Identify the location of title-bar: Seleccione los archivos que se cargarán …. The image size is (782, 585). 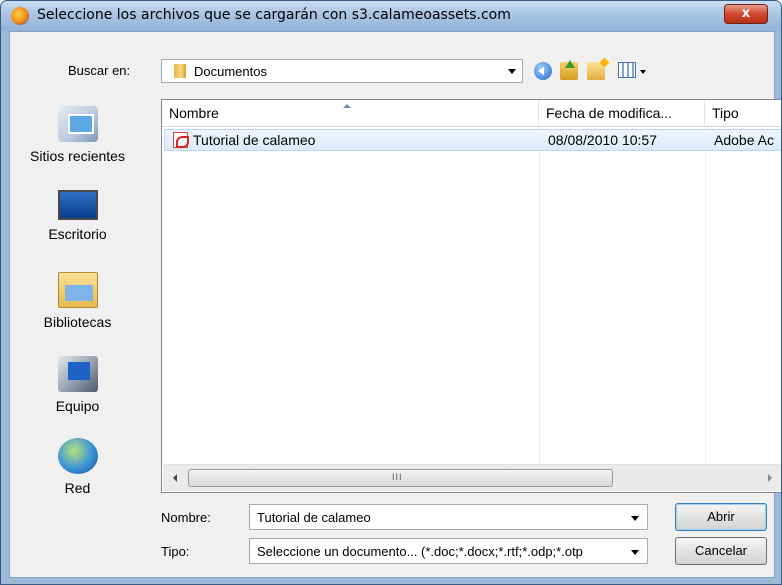
(391, 16).